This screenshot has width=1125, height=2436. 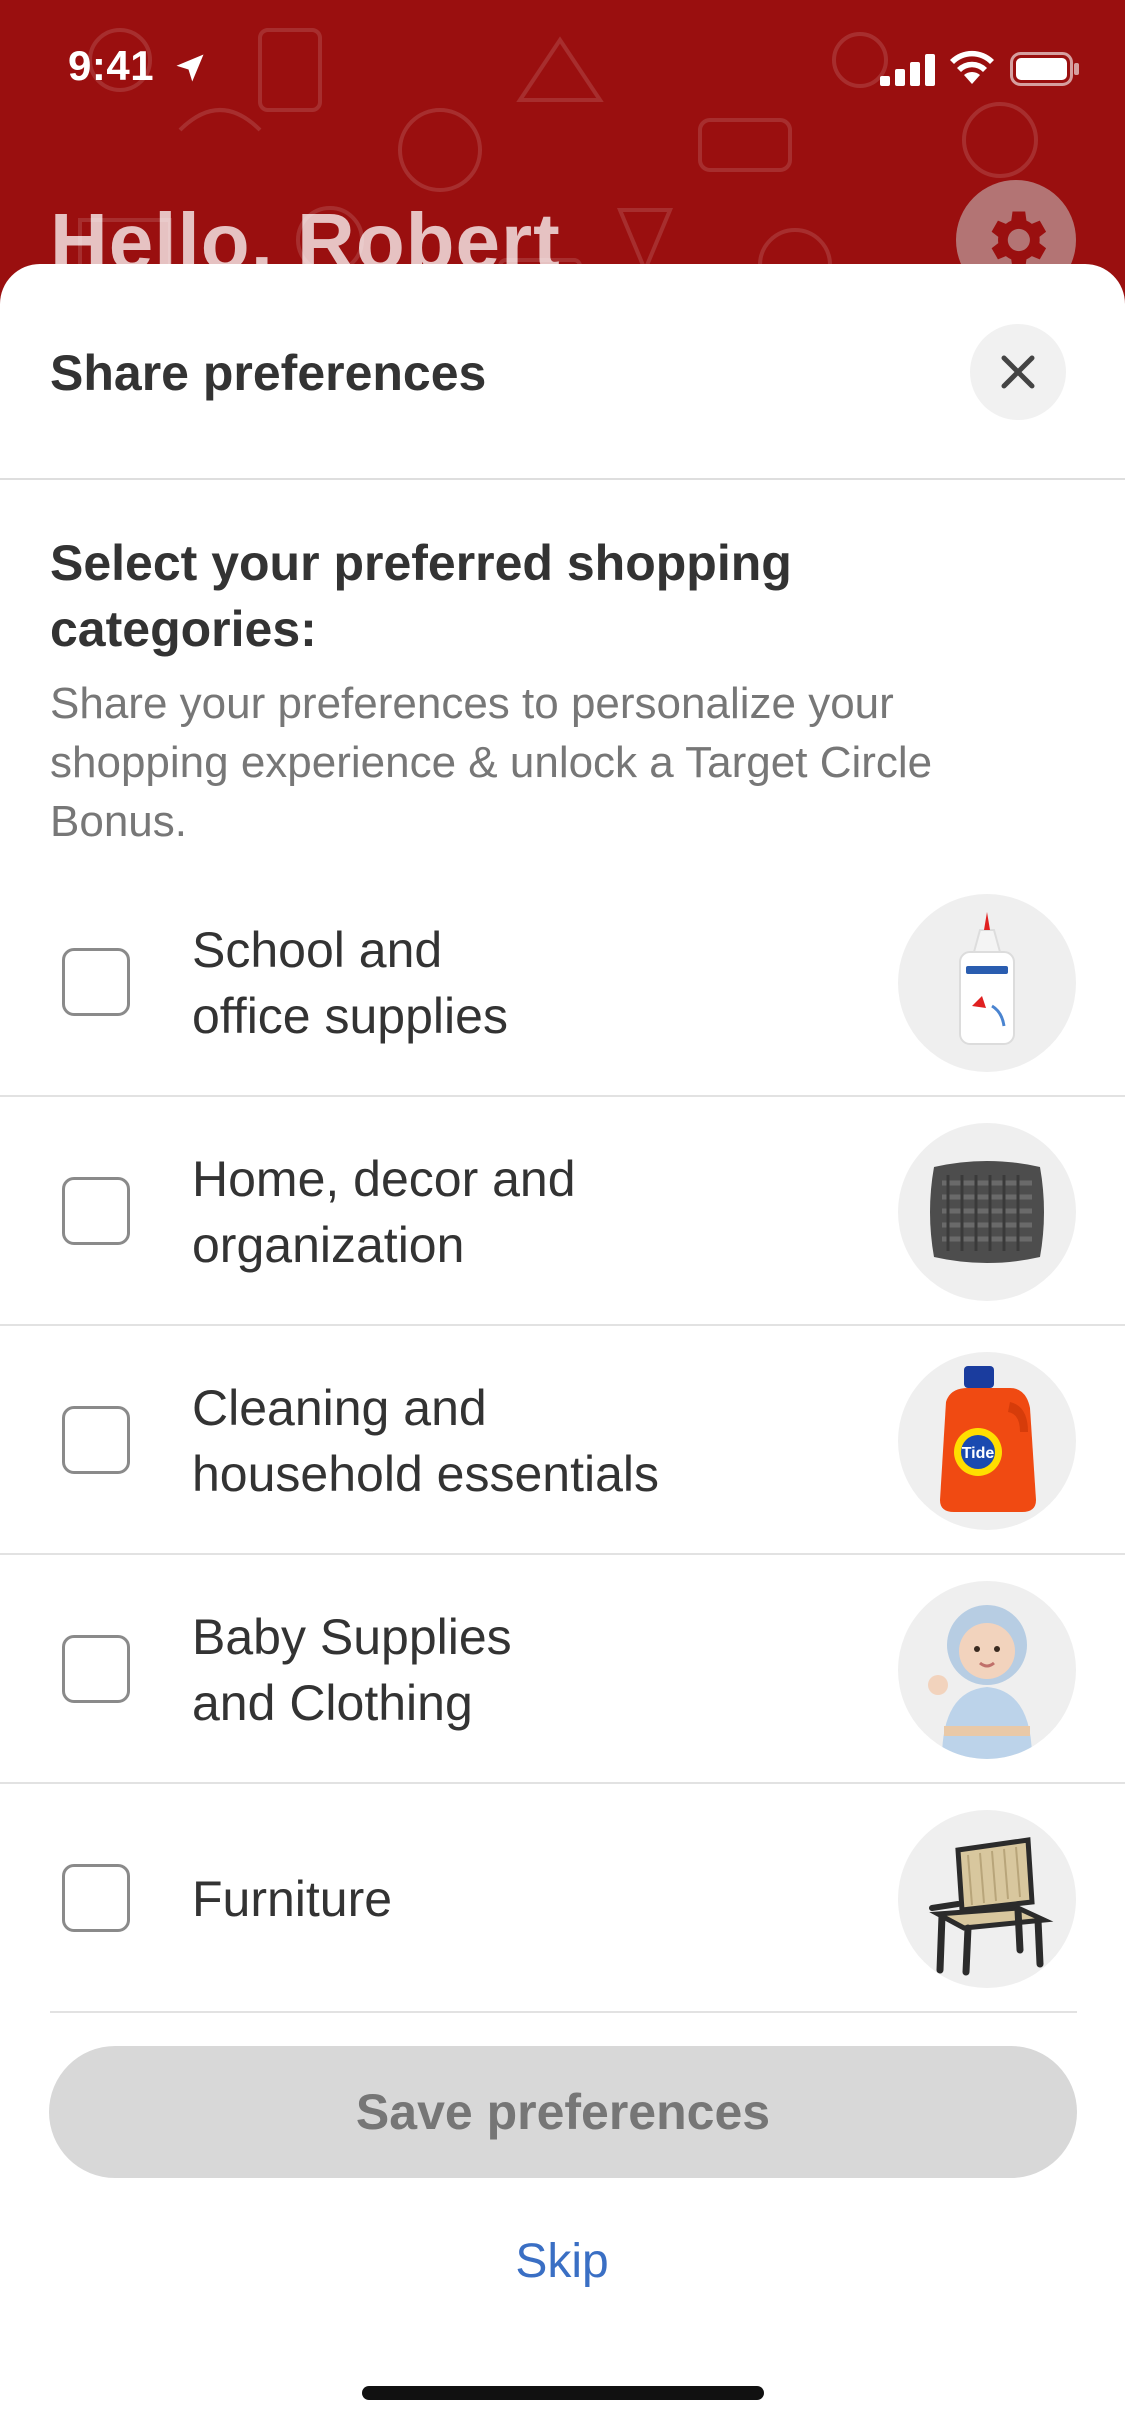 I want to click on sheet-title: Share preferences, so click(x=268, y=373).